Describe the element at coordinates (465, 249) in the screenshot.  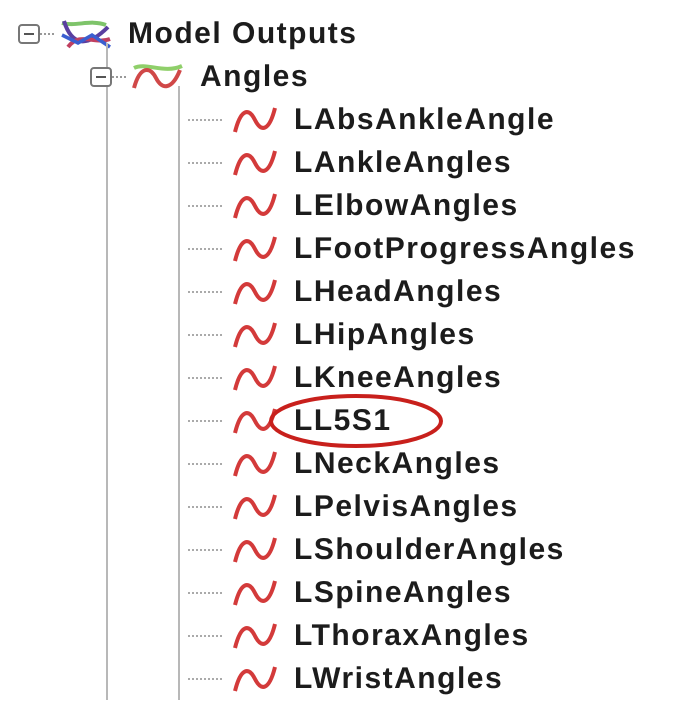
I see `tree-item-label: LFootProgressAngles` at that location.